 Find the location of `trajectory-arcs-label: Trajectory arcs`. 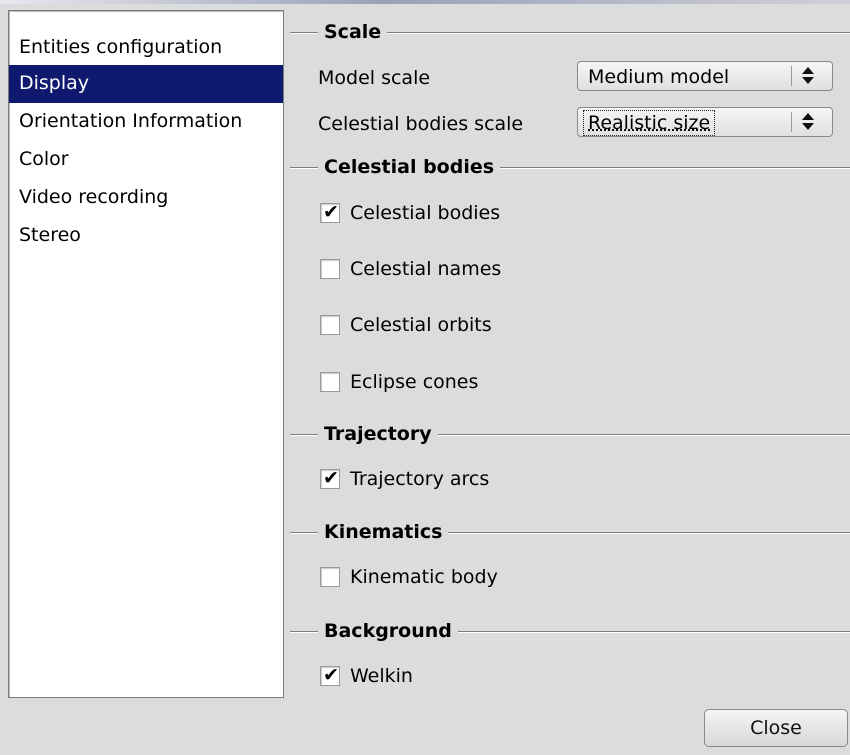

trajectory-arcs-label: Trajectory arcs is located at coordinates (420, 479).